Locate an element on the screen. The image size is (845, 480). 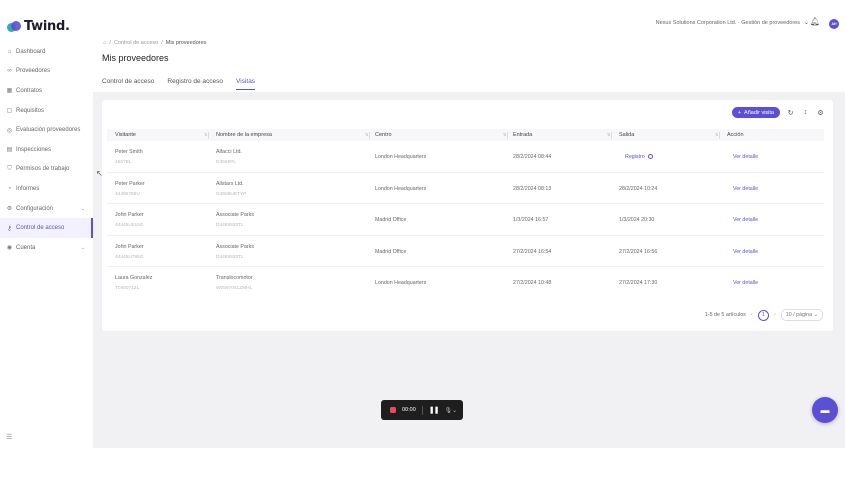
twind-logo-icon is located at coordinates (14, 26).